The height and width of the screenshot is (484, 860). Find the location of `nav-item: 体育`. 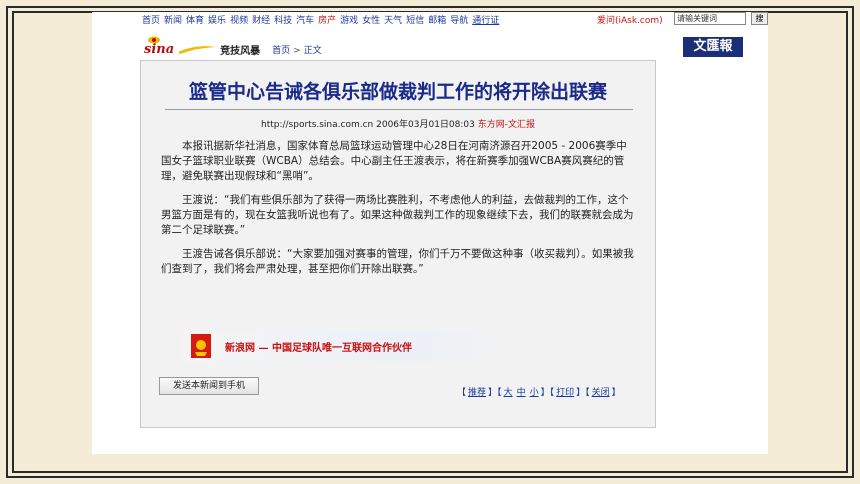

nav-item: 体育 is located at coordinates (195, 21).